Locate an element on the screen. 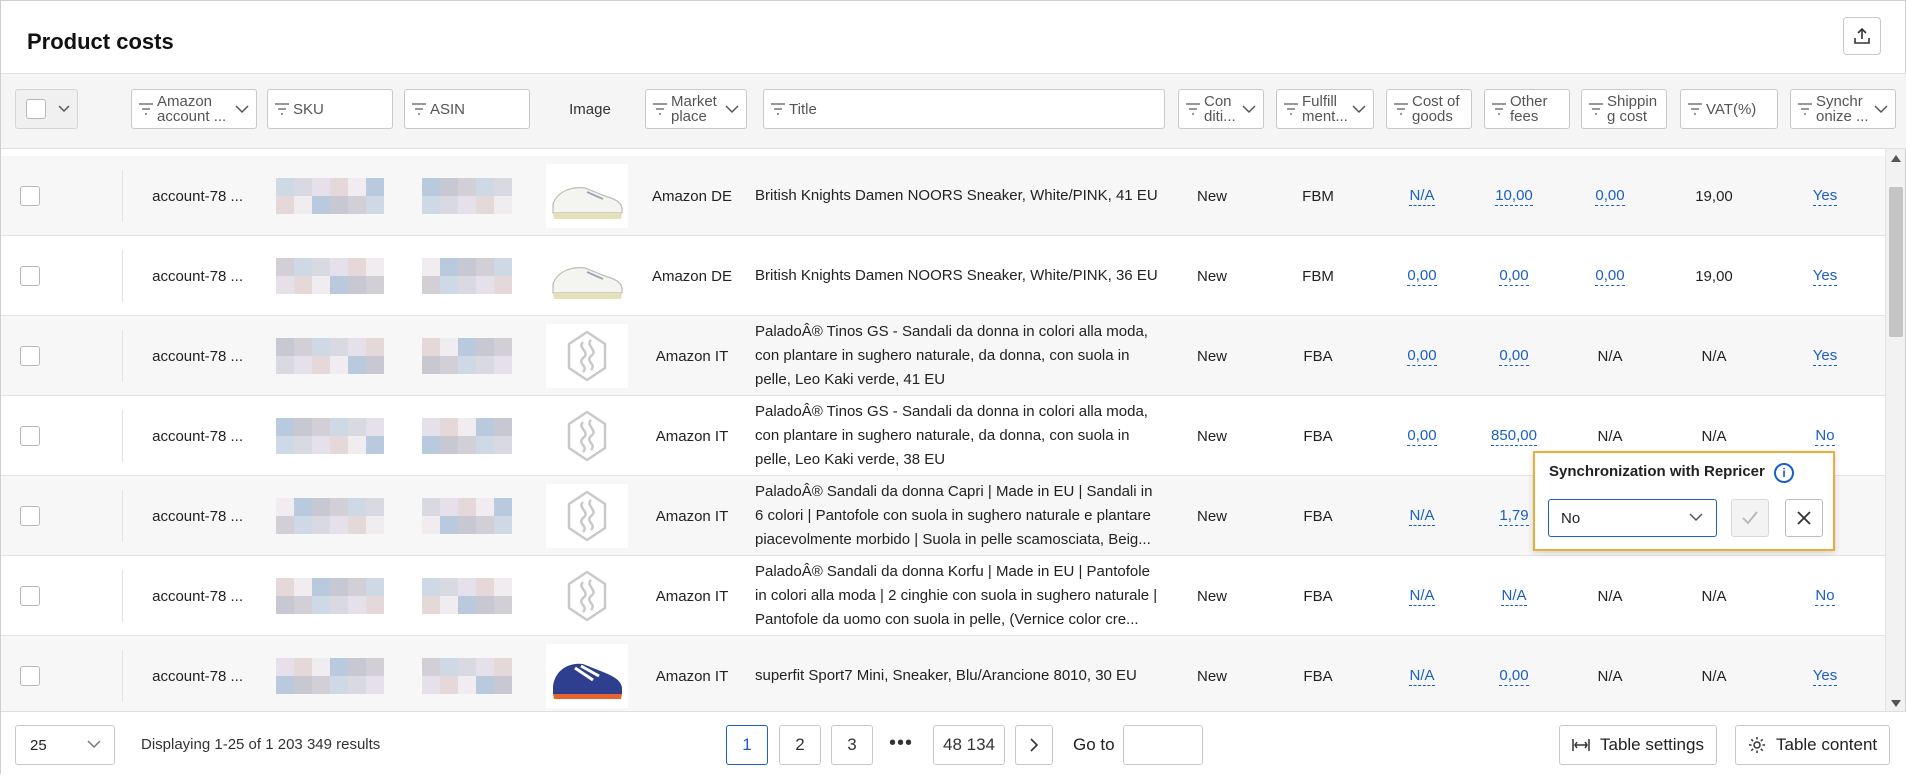 This screenshot has height=775, width=1906. page-button-last: 48 134 is located at coordinates (969, 745).